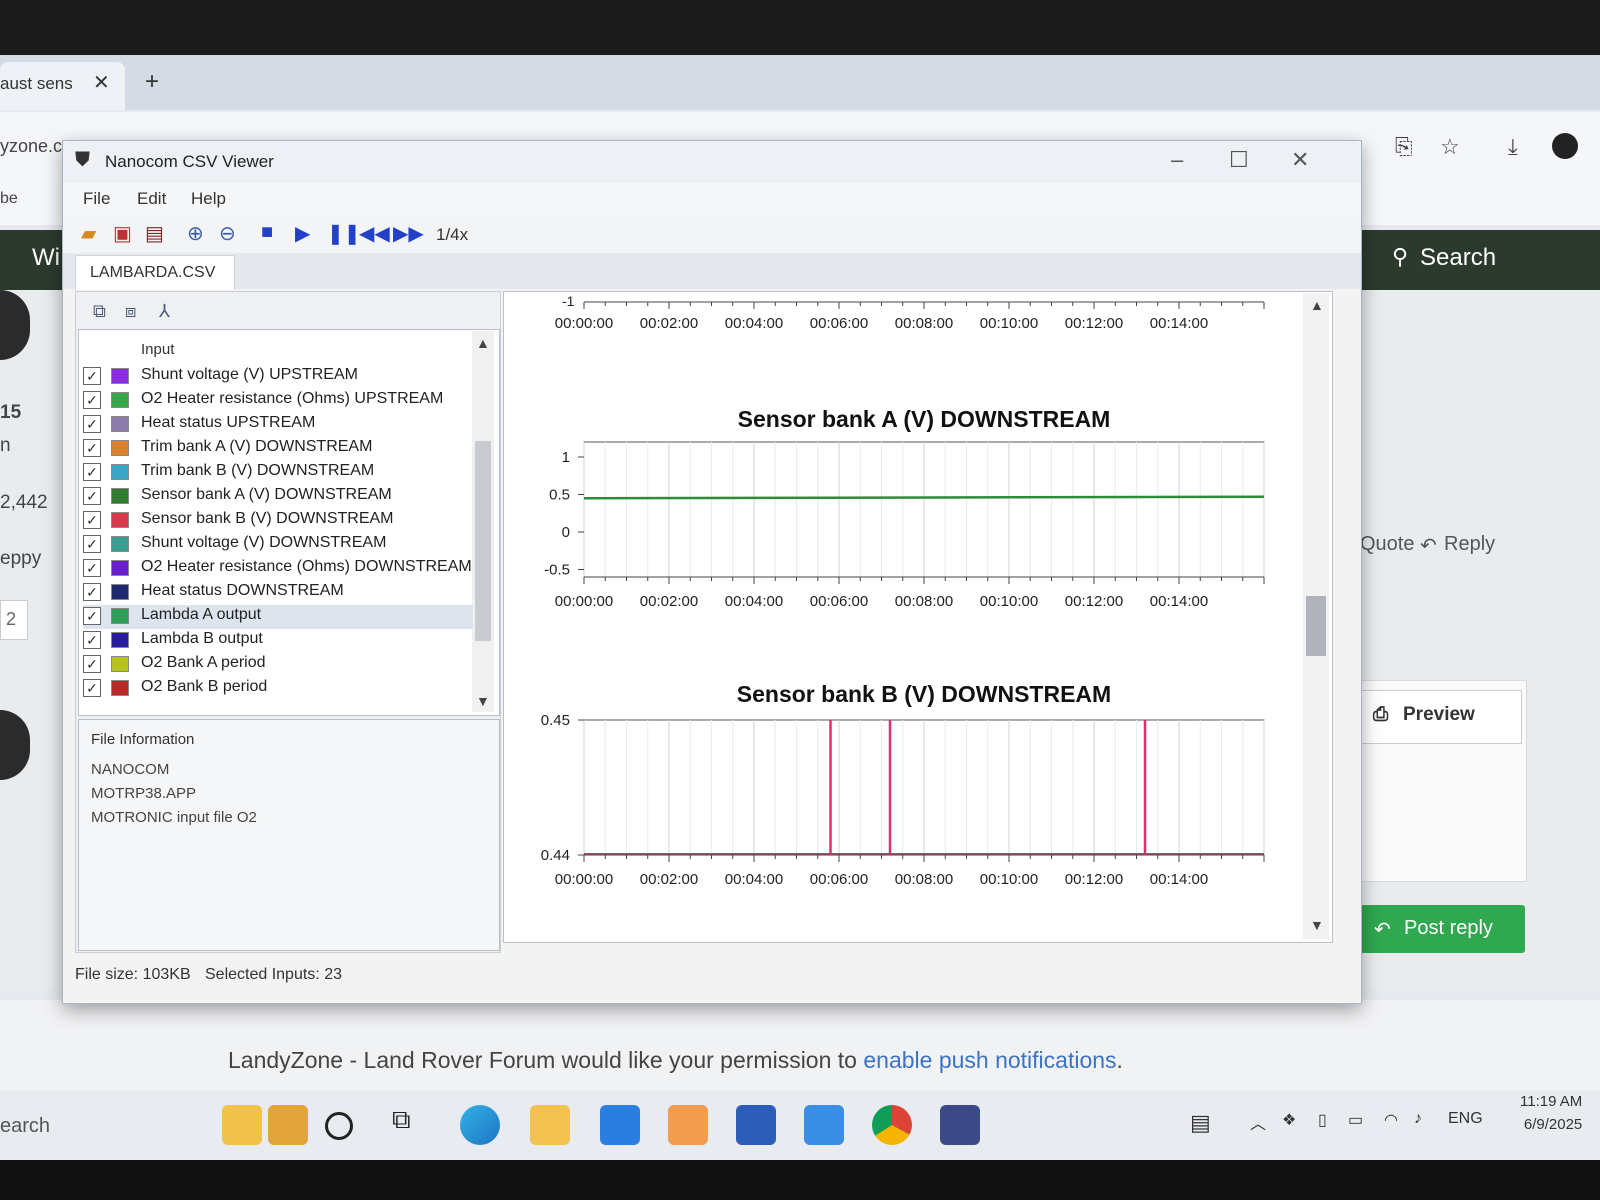 The height and width of the screenshot is (1200, 1600). What do you see at coordinates (1418, 1119) in the screenshot?
I see `volume-icon: ♪` at bounding box center [1418, 1119].